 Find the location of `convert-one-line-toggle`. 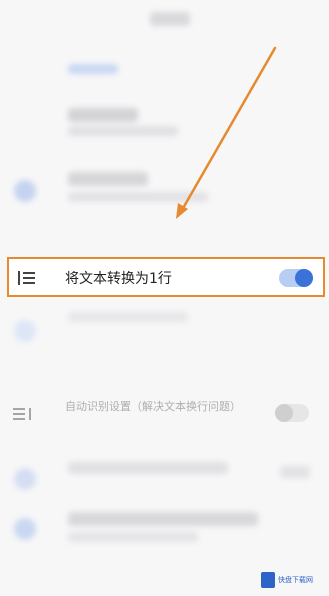

convert-one-line-toggle is located at coordinates (296, 278).